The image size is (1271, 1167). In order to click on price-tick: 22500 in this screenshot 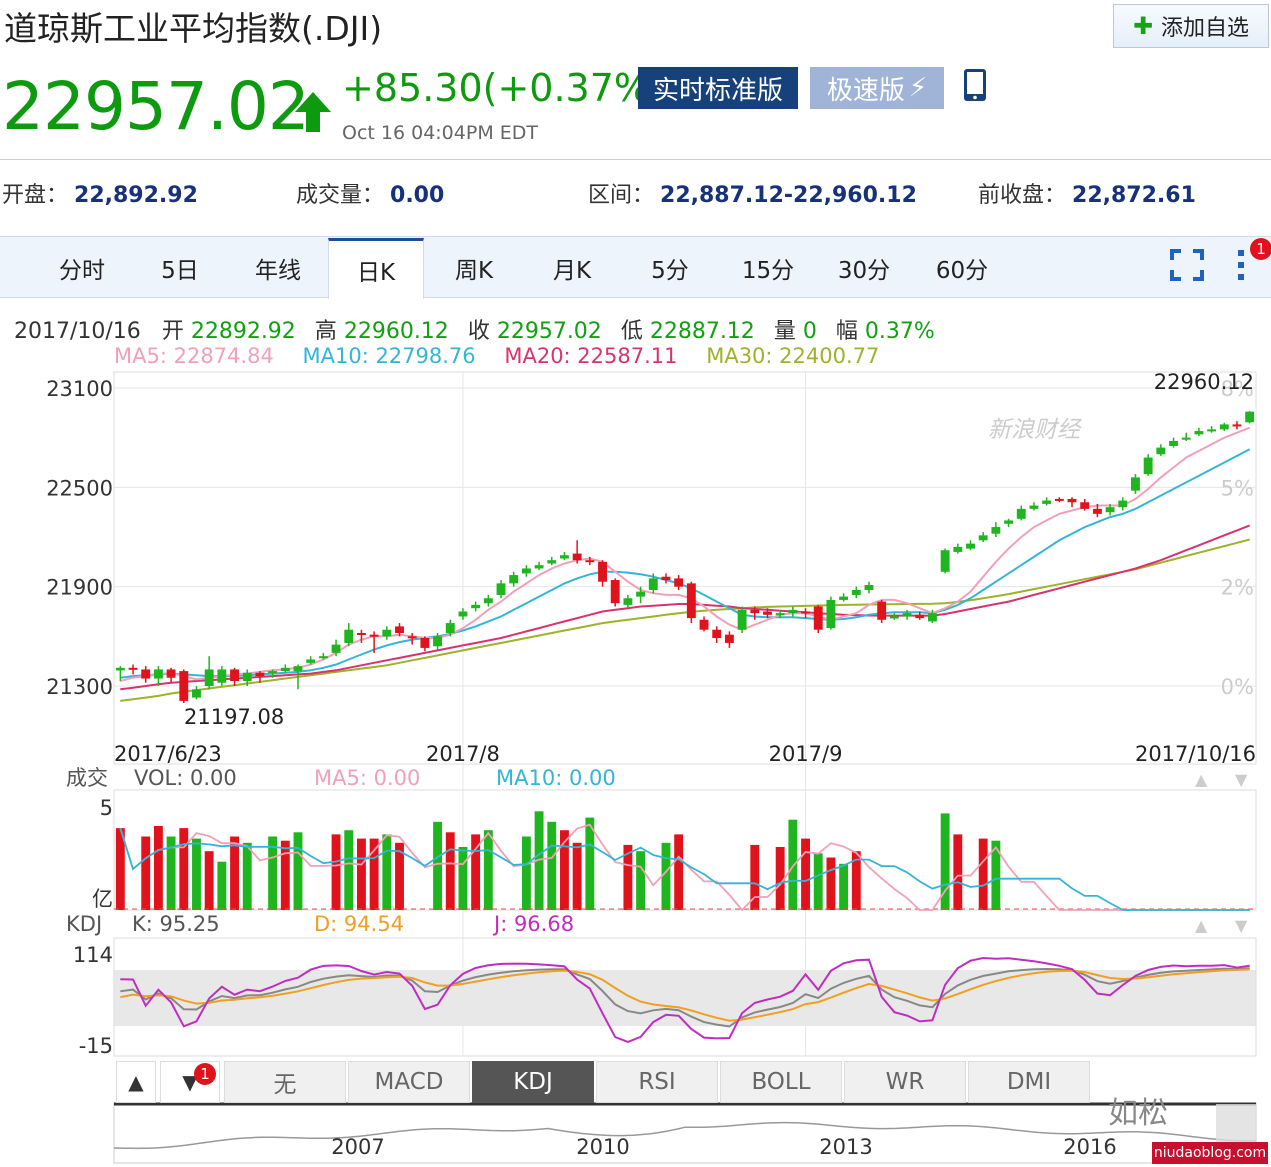, I will do `click(79, 488)`.